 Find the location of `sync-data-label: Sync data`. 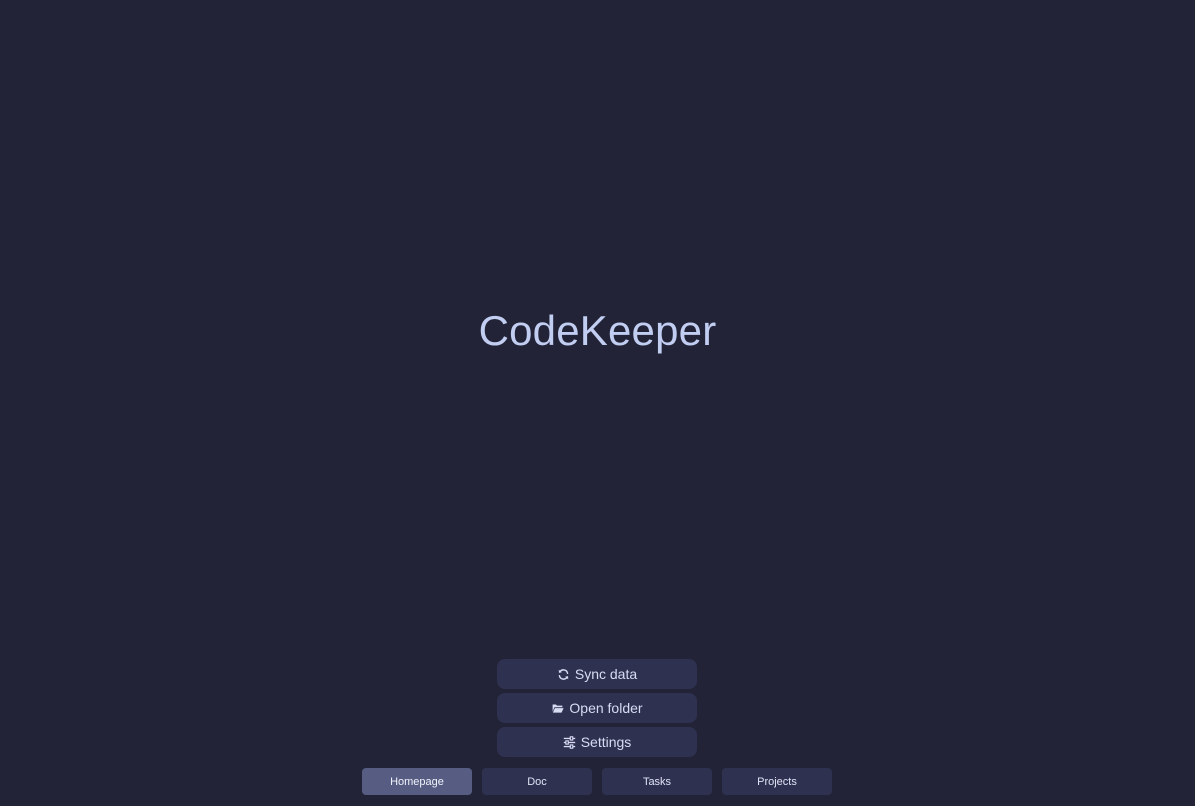

sync-data-label: Sync data is located at coordinates (606, 674).